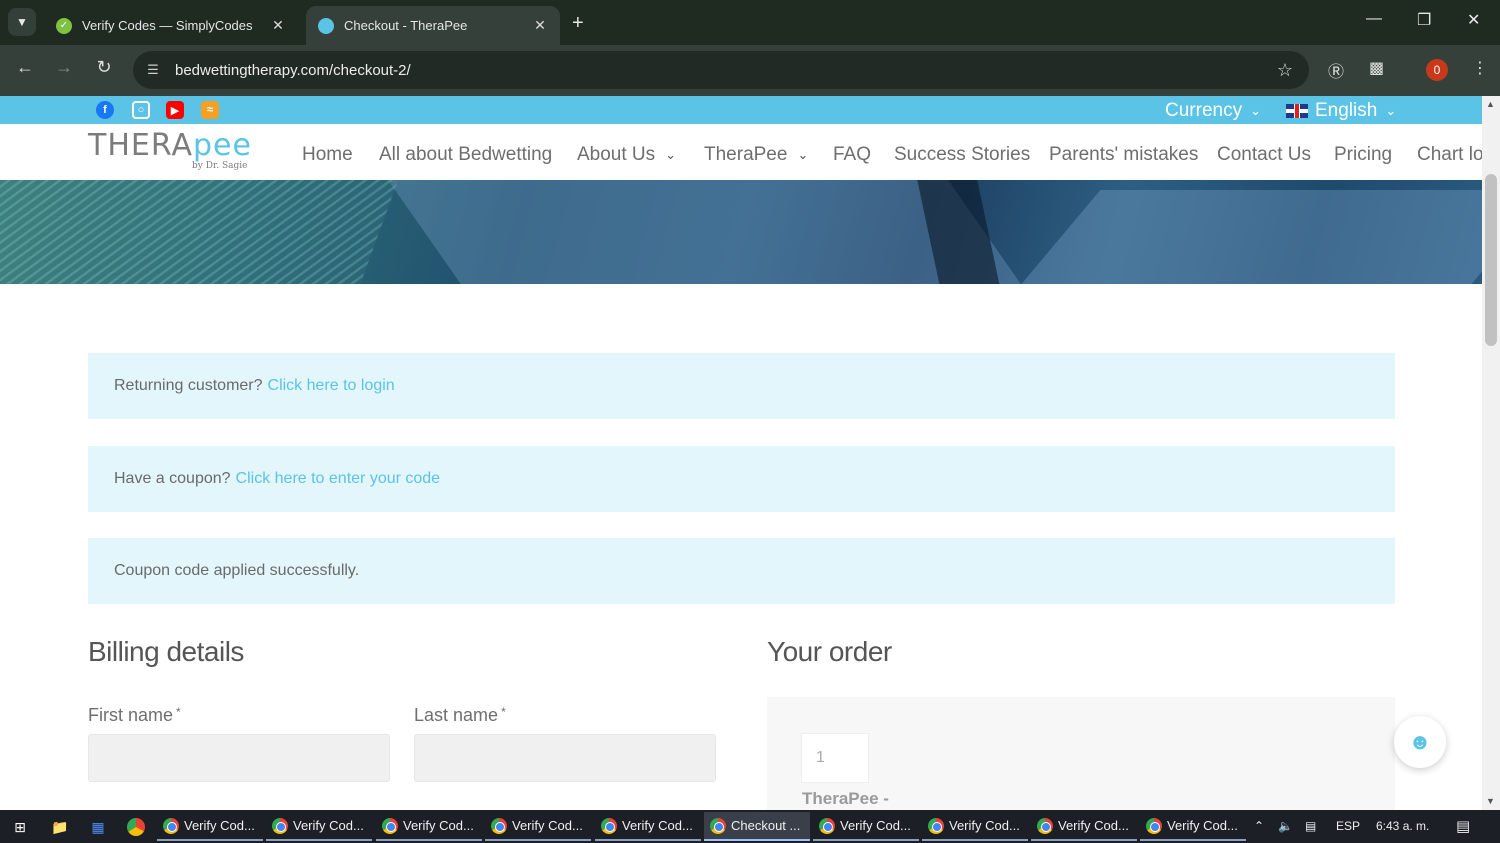  I want to click on uk-flag-icon, so click(1297, 111).